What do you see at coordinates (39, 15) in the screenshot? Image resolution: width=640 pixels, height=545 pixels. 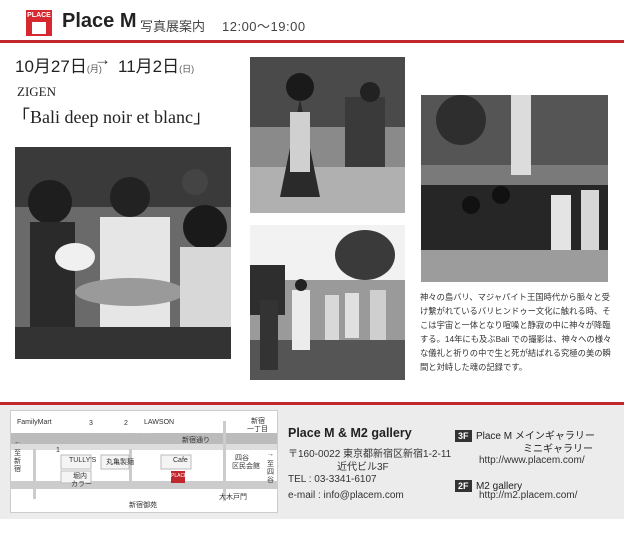 I see `logo-text: PLACE` at bounding box center [39, 15].